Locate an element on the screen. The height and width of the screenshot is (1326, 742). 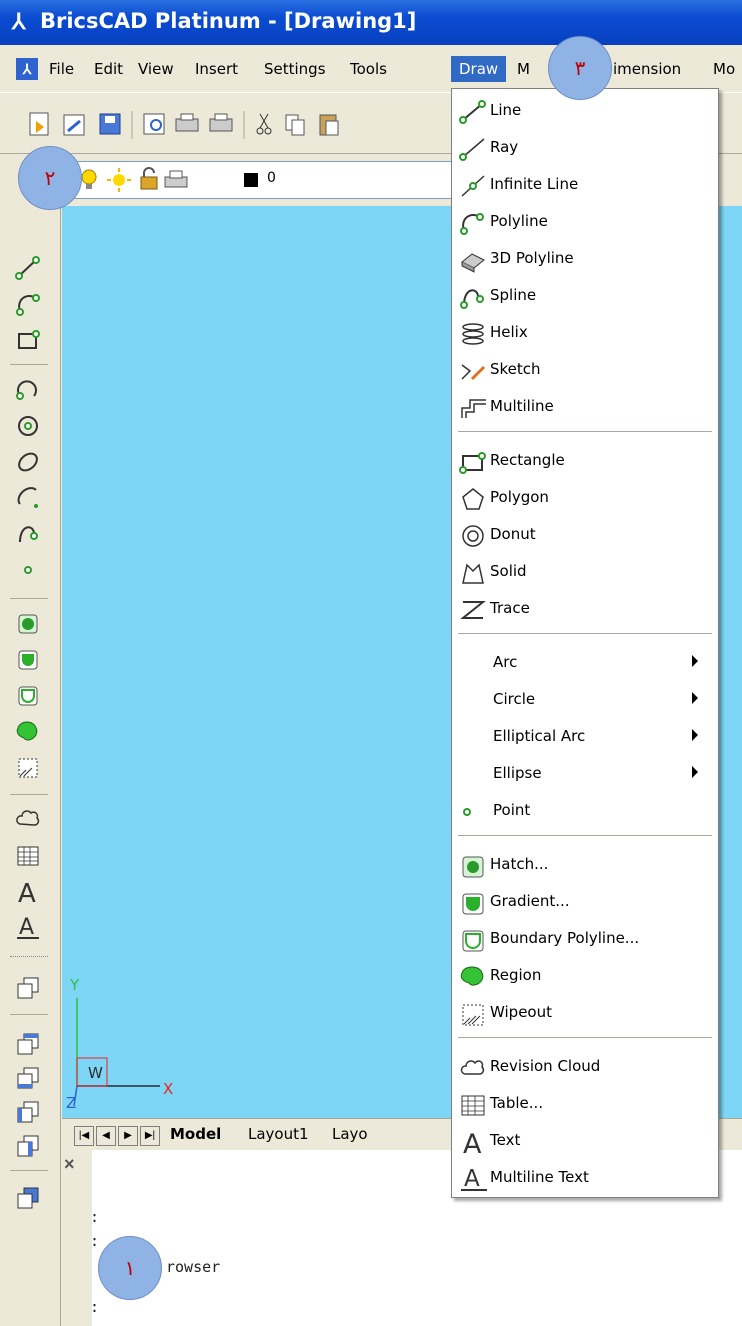
text-icon: A is located at coordinates (472, 1142).